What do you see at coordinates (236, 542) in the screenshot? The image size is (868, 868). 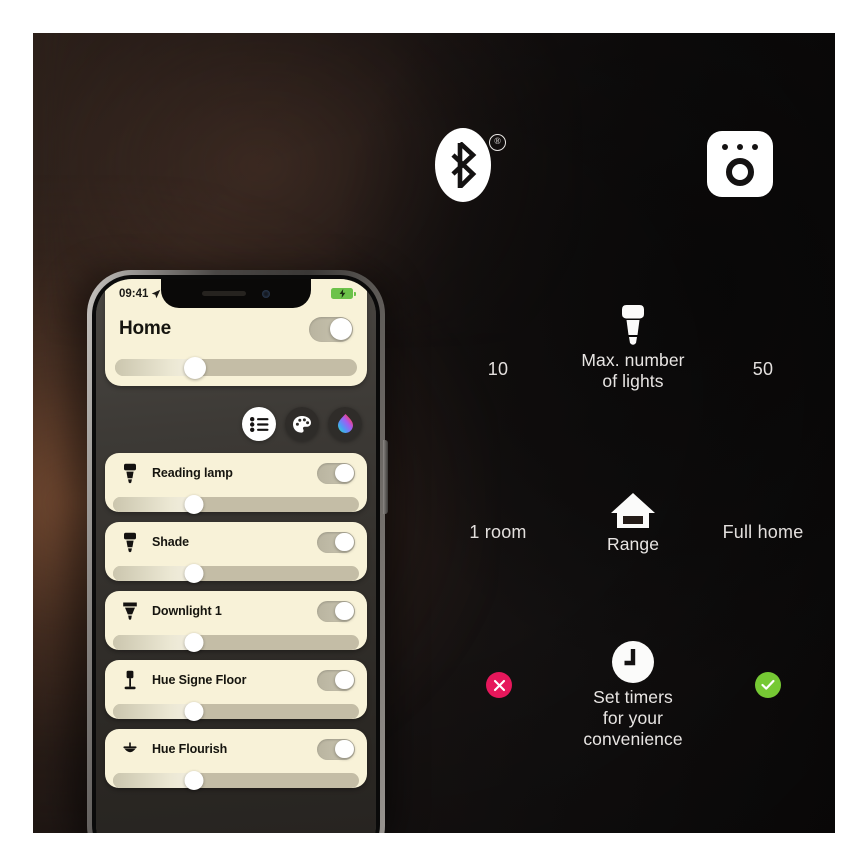 I see `light-row: Shade` at bounding box center [236, 542].